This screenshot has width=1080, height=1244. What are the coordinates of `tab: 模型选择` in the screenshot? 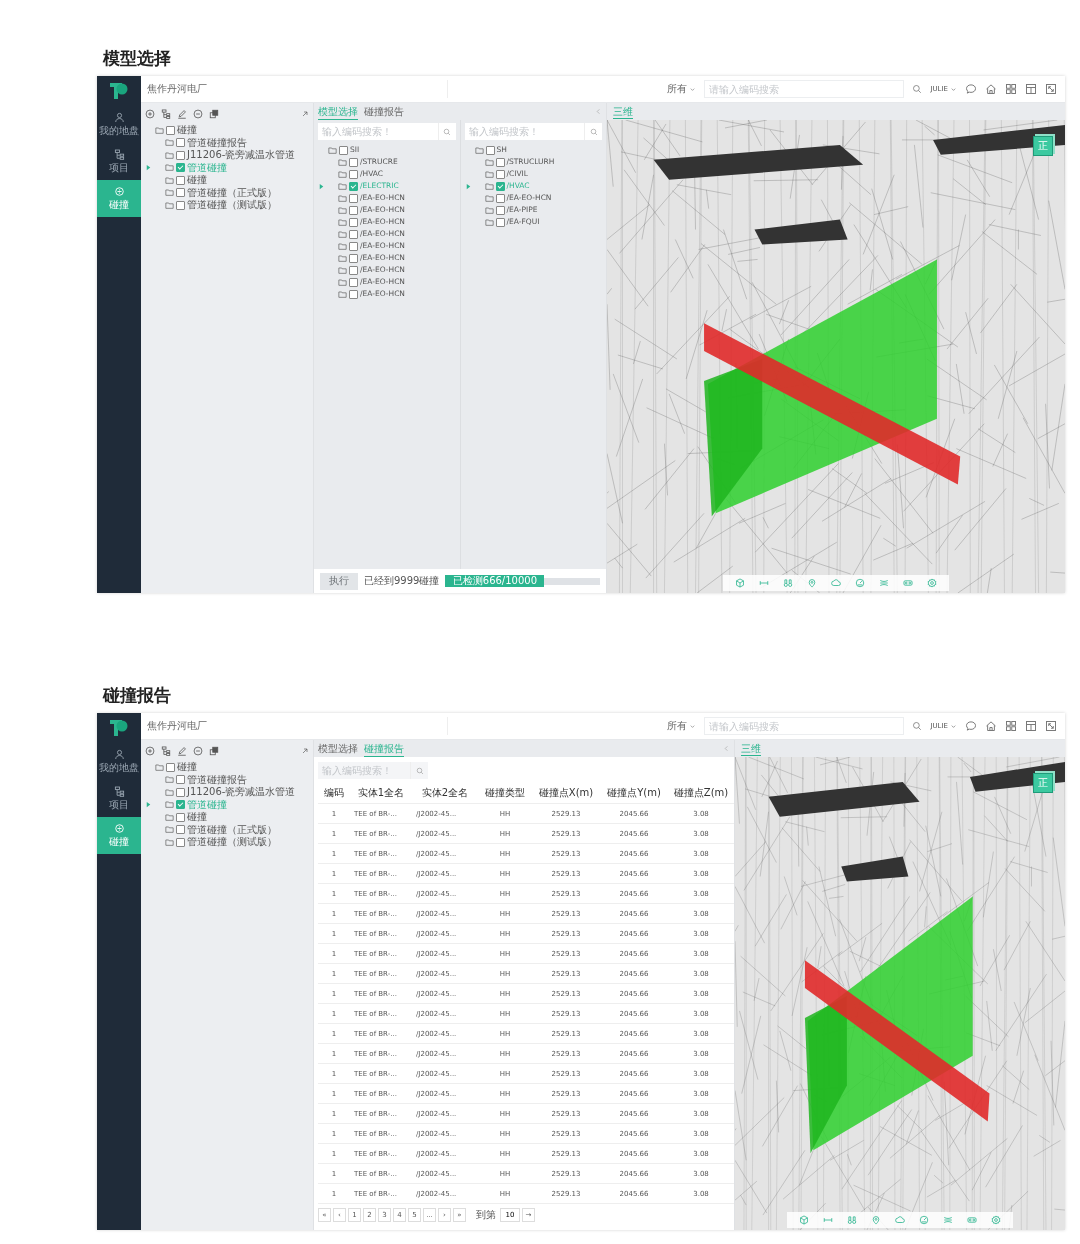 It's located at (338, 749).